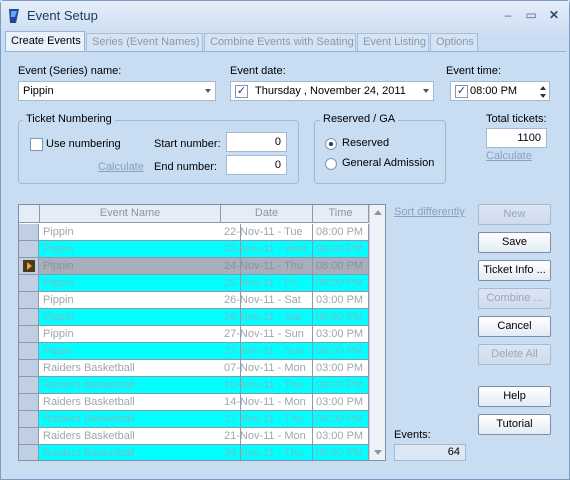  What do you see at coordinates (377, 332) in the screenshot?
I see `grid-scrollbar` at bounding box center [377, 332].